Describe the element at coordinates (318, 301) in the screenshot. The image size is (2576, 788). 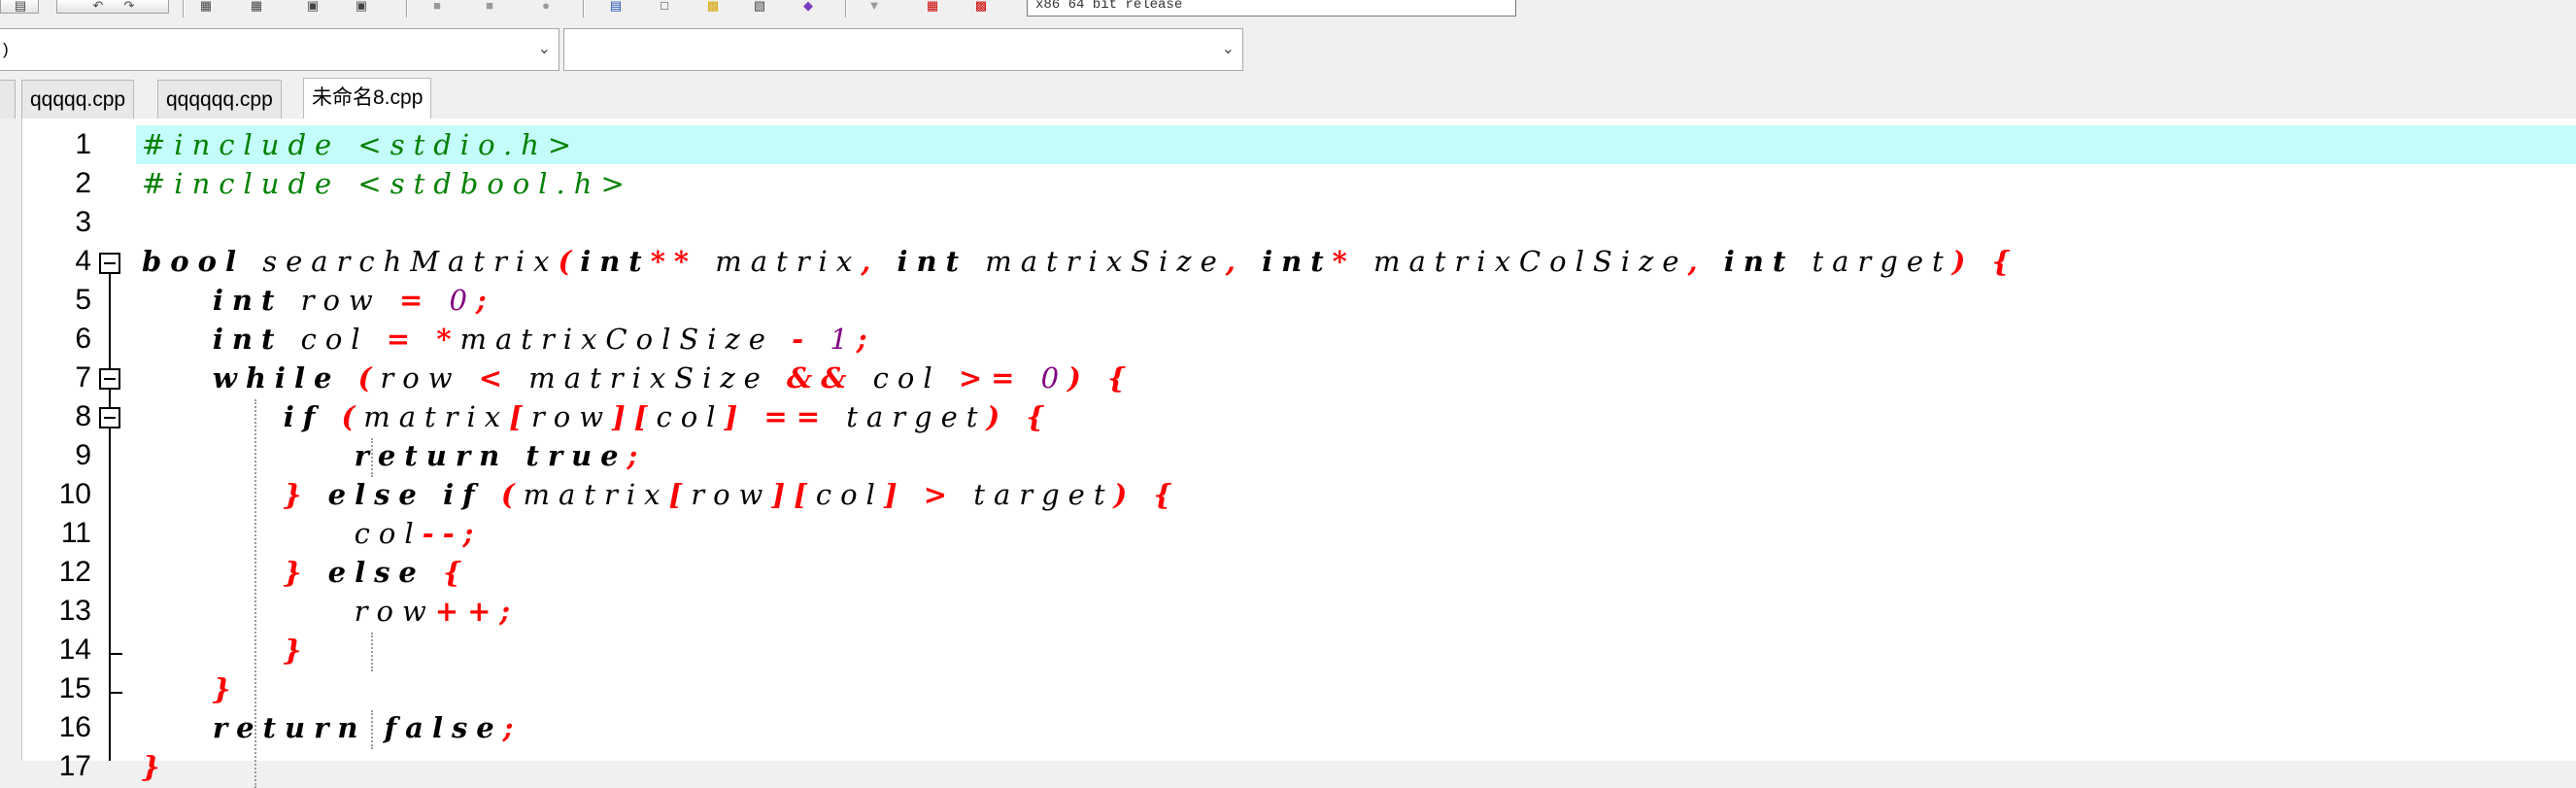
I see `code-line: int row = 0;` at that location.